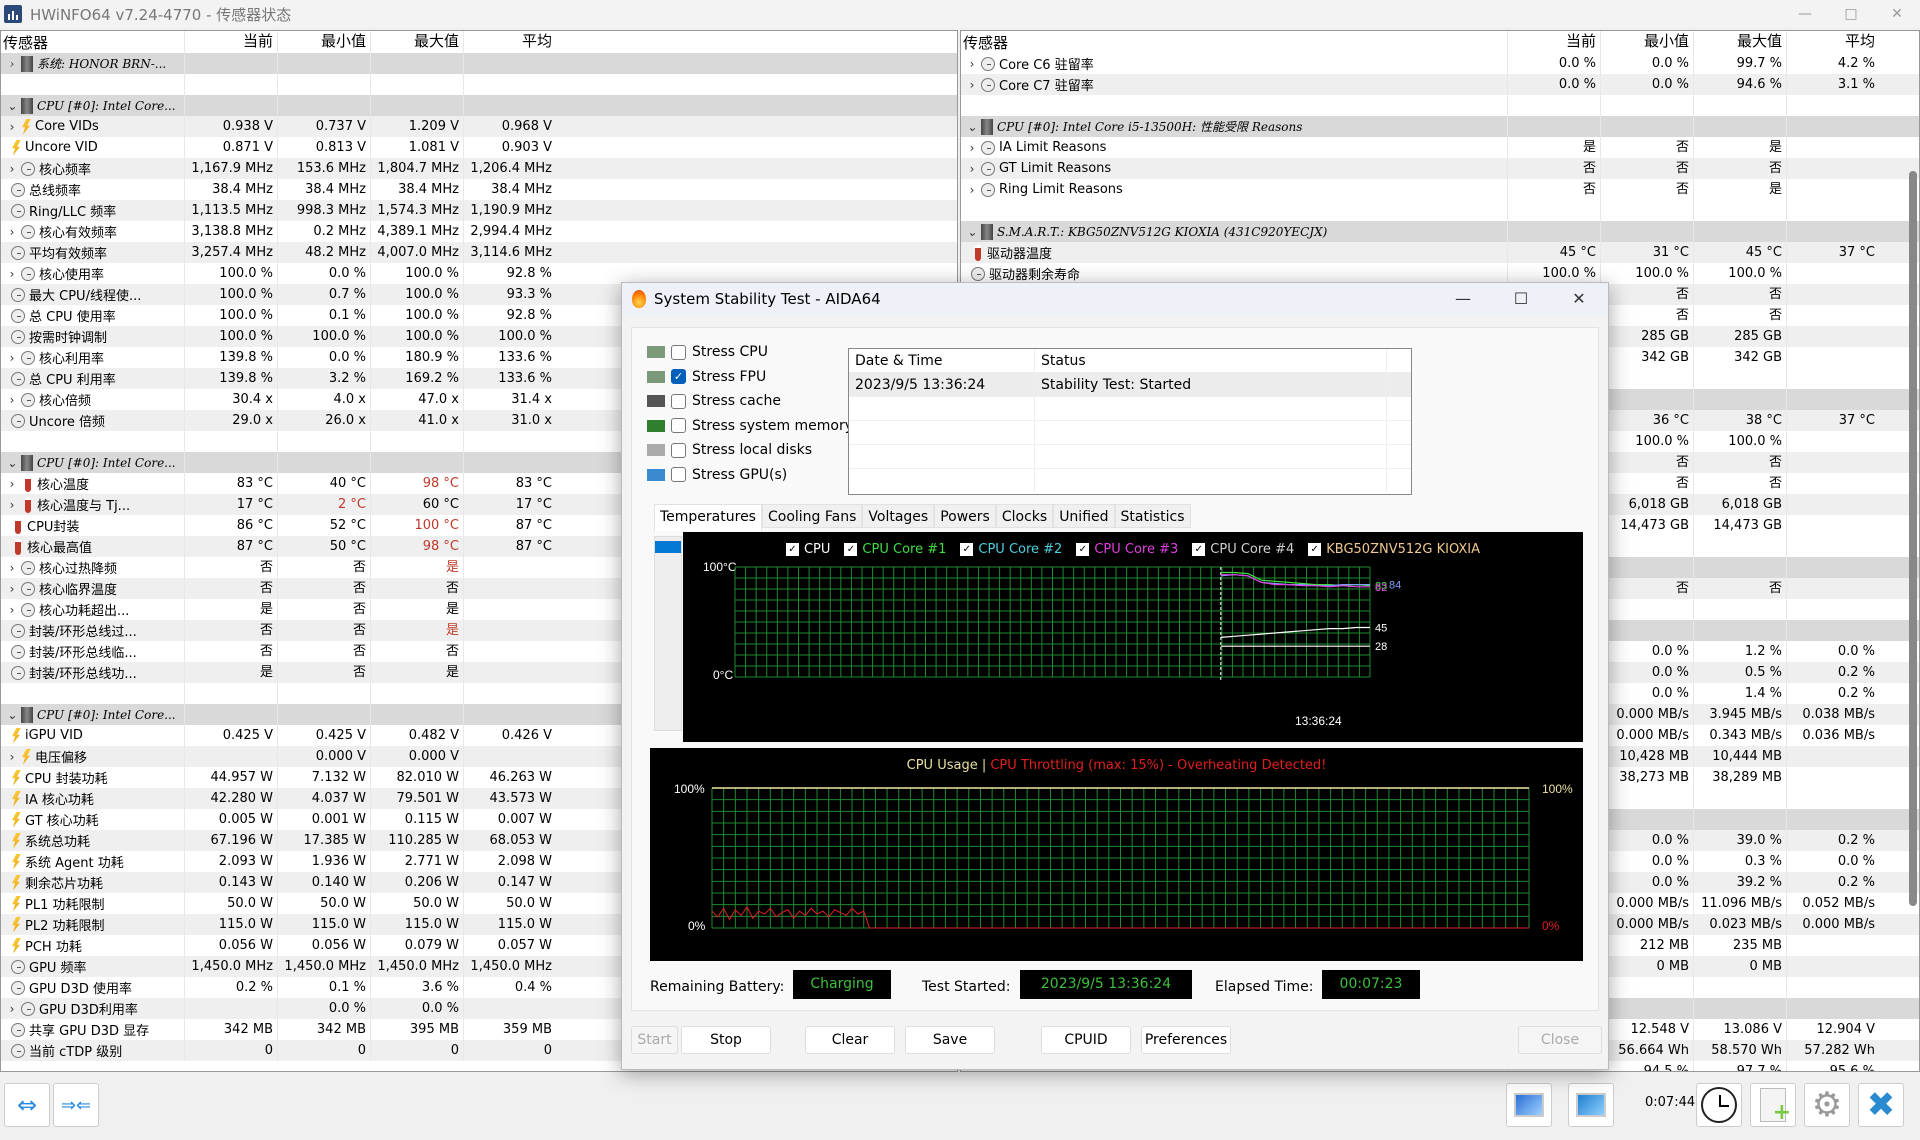  What do you see at coordinates (1086, 1040) in the screenshot?
I see `cpuid-button: CPUID` at bounding box center [1086, 1040].